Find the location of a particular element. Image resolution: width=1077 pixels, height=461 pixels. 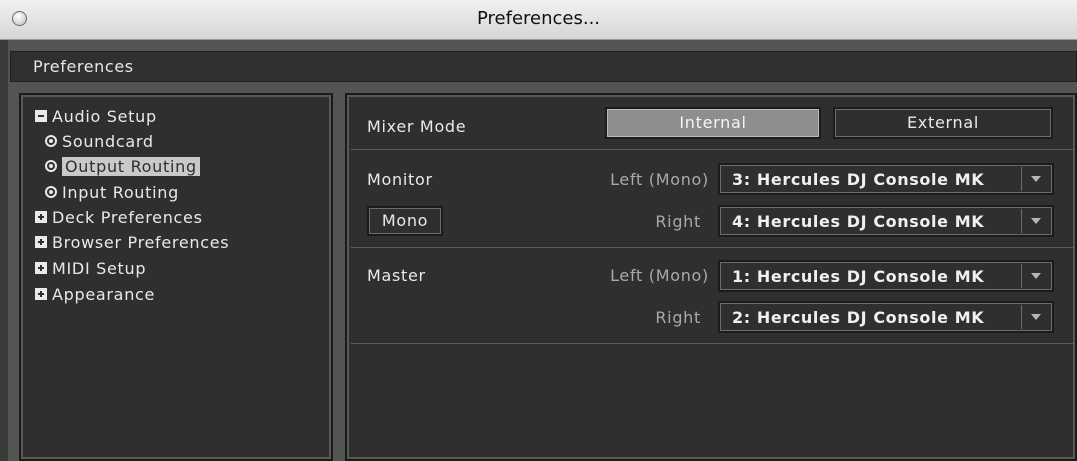

mixer-mode-internal-button: Internal is located at coordinates (713, 123).